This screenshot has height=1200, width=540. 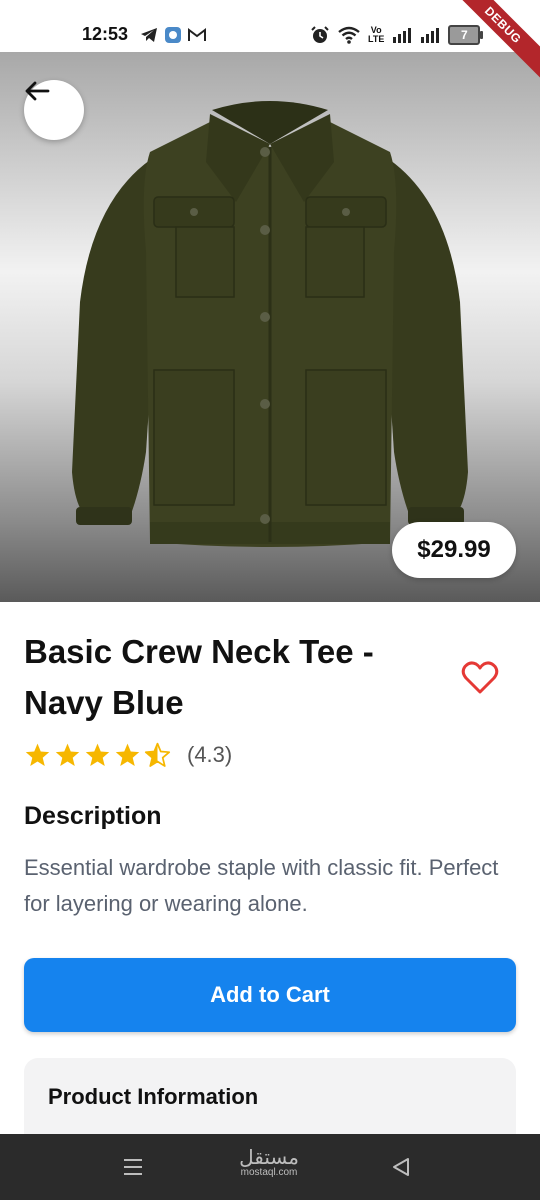 What do you see at coordinates (270, 43) in the screenshot?
I see `status-bar: 12:53 Vo LTE 7 DEBUG` at bounding box center [270, 43].